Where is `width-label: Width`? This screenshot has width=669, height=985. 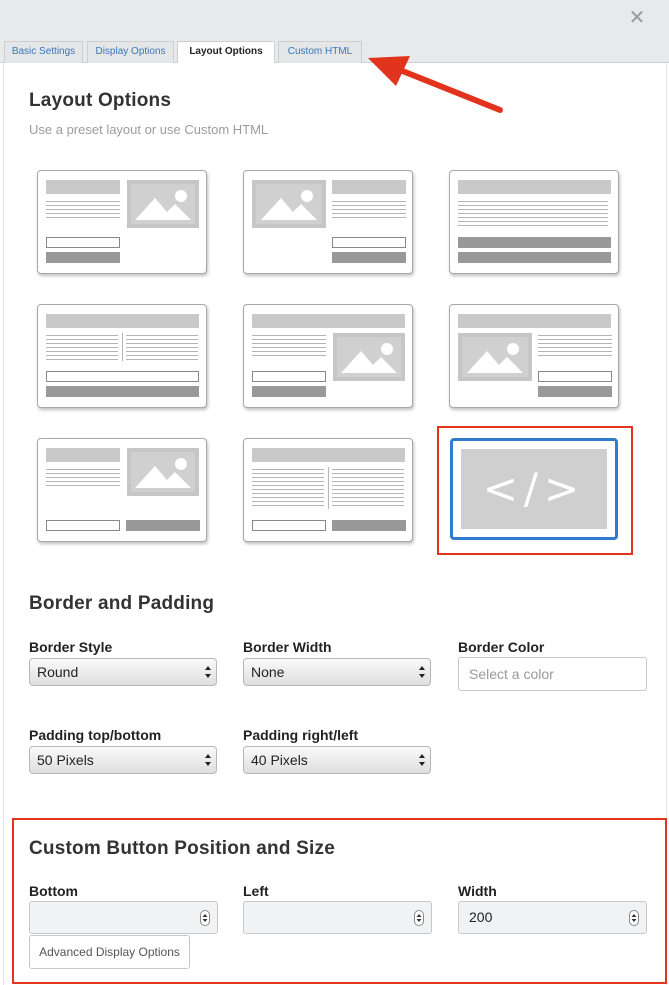 width-label: Width is located at coordinates (477, 891).